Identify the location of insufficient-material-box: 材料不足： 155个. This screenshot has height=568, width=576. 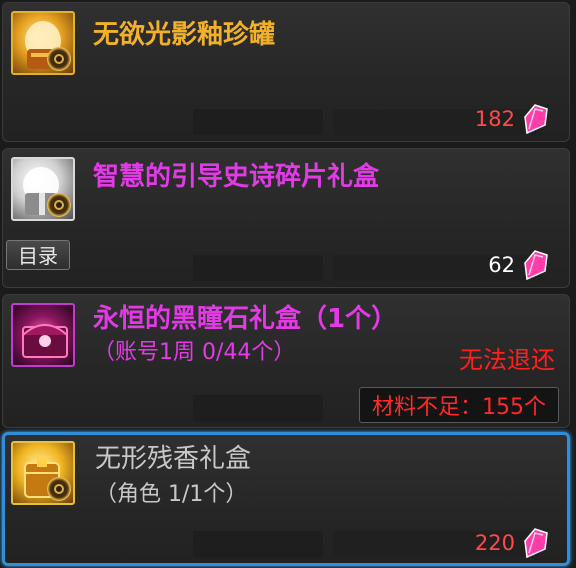
(458, 405).